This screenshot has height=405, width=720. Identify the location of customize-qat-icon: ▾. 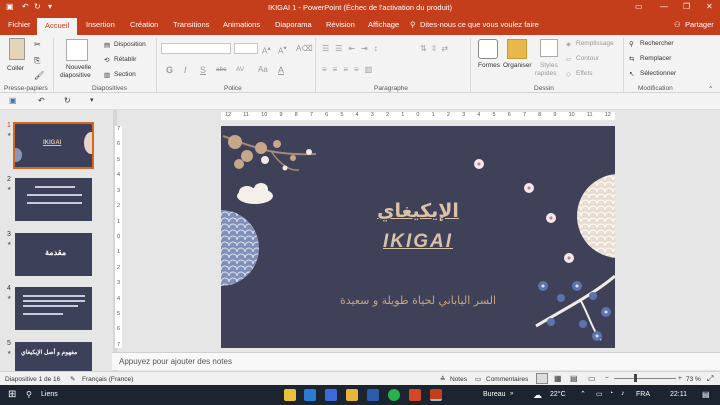
(92, 100).